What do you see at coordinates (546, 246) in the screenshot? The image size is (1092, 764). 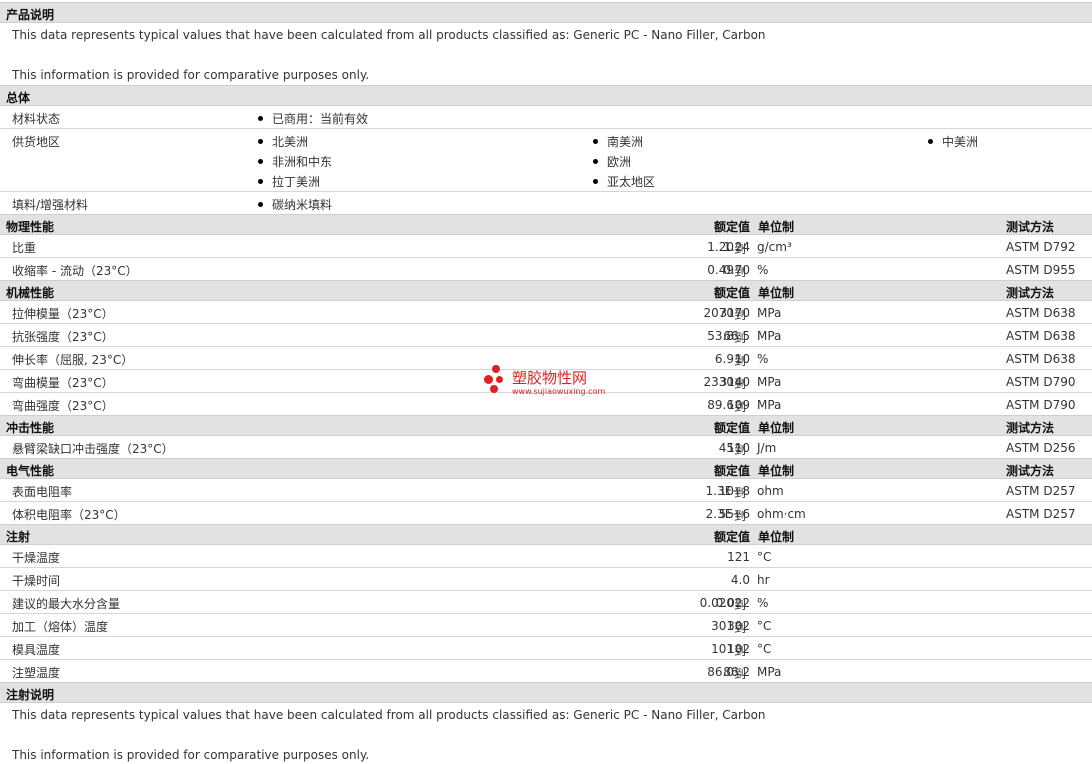 I see `property-row: 比重 1.20 到 1.24 g/cm³ ASTM D792` at bounding box center [546, 246].